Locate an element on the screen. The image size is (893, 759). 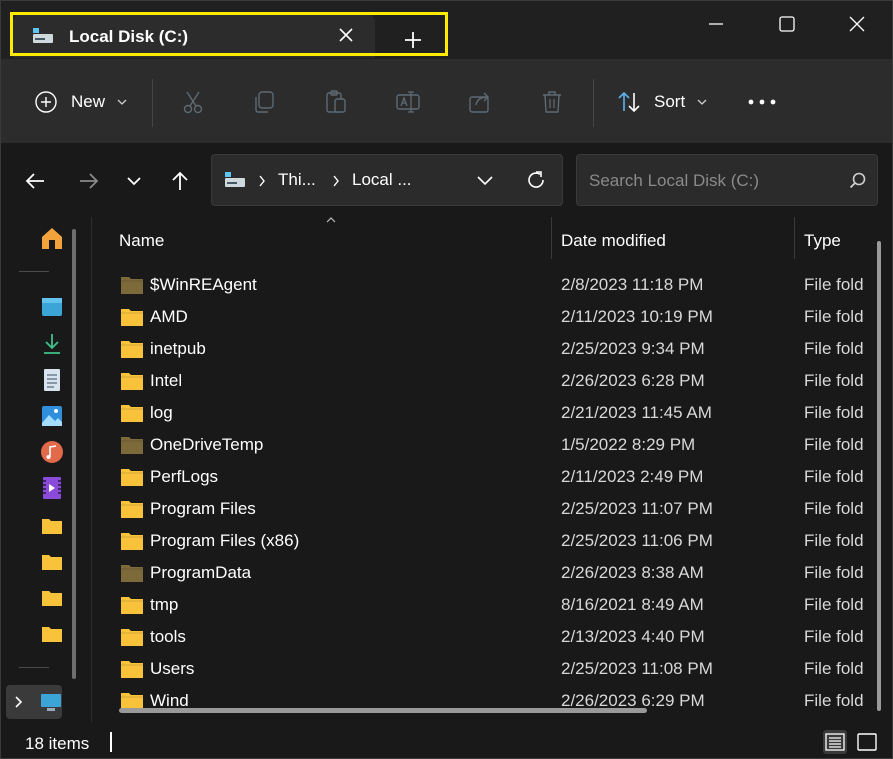
file-date-modified: 2/25/2023 11:06 PM is located at coordinates (637, 540).